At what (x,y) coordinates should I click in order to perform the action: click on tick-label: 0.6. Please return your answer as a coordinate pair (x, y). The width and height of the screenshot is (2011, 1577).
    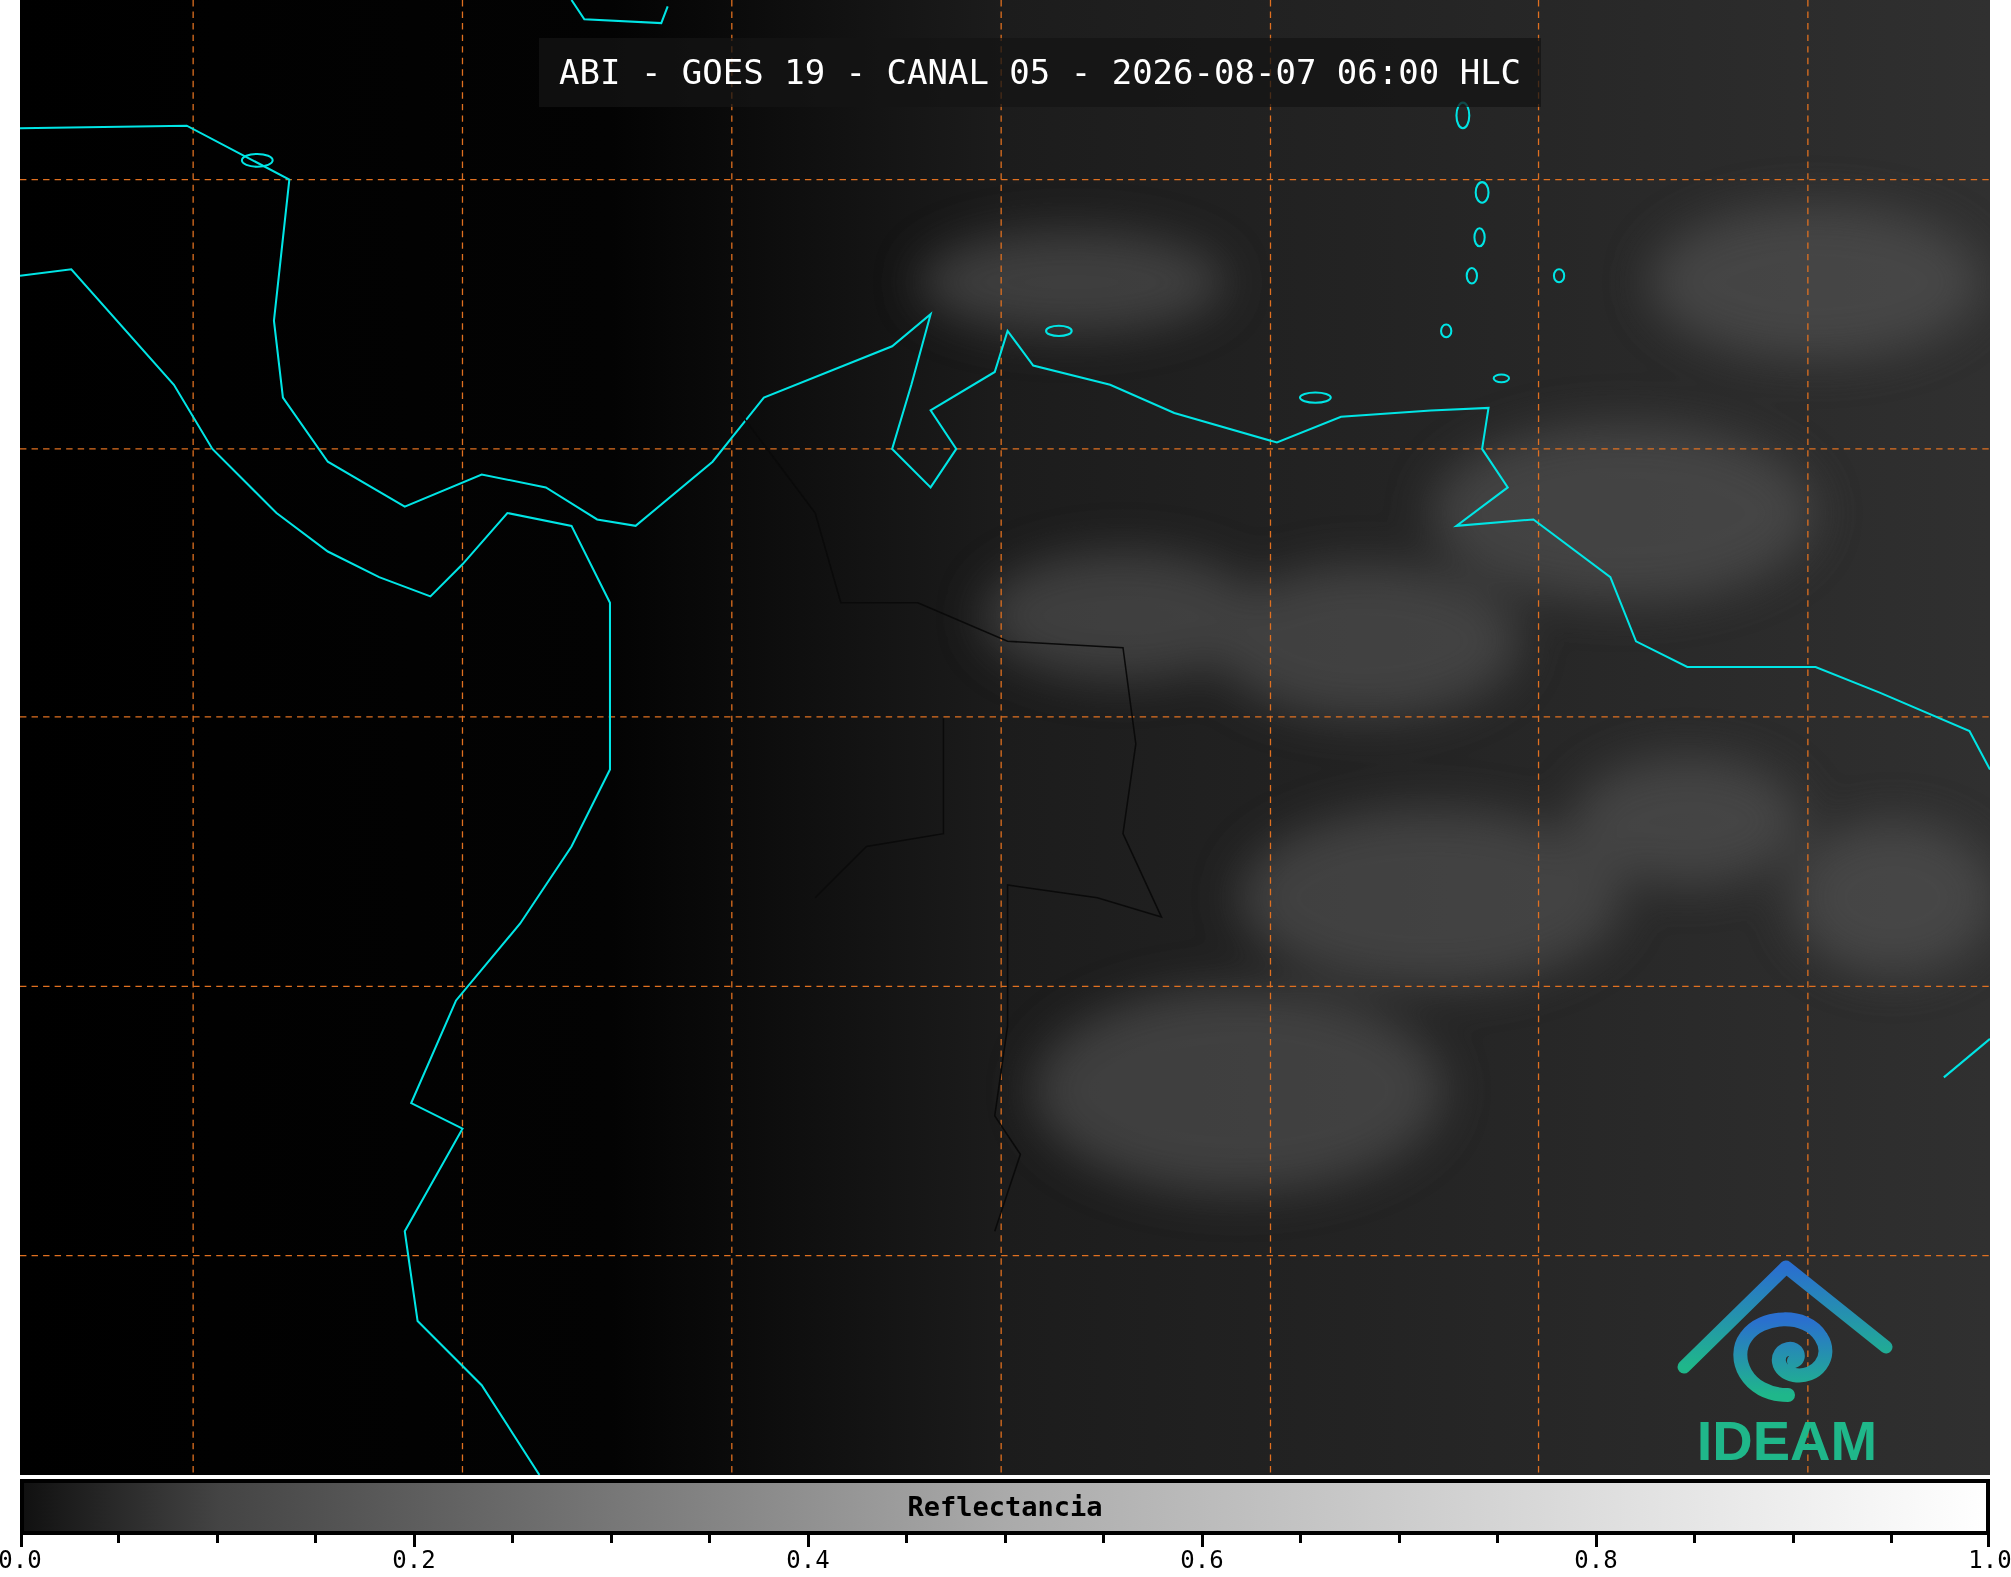
    Looking at the image, I should click on (1202, 1560).